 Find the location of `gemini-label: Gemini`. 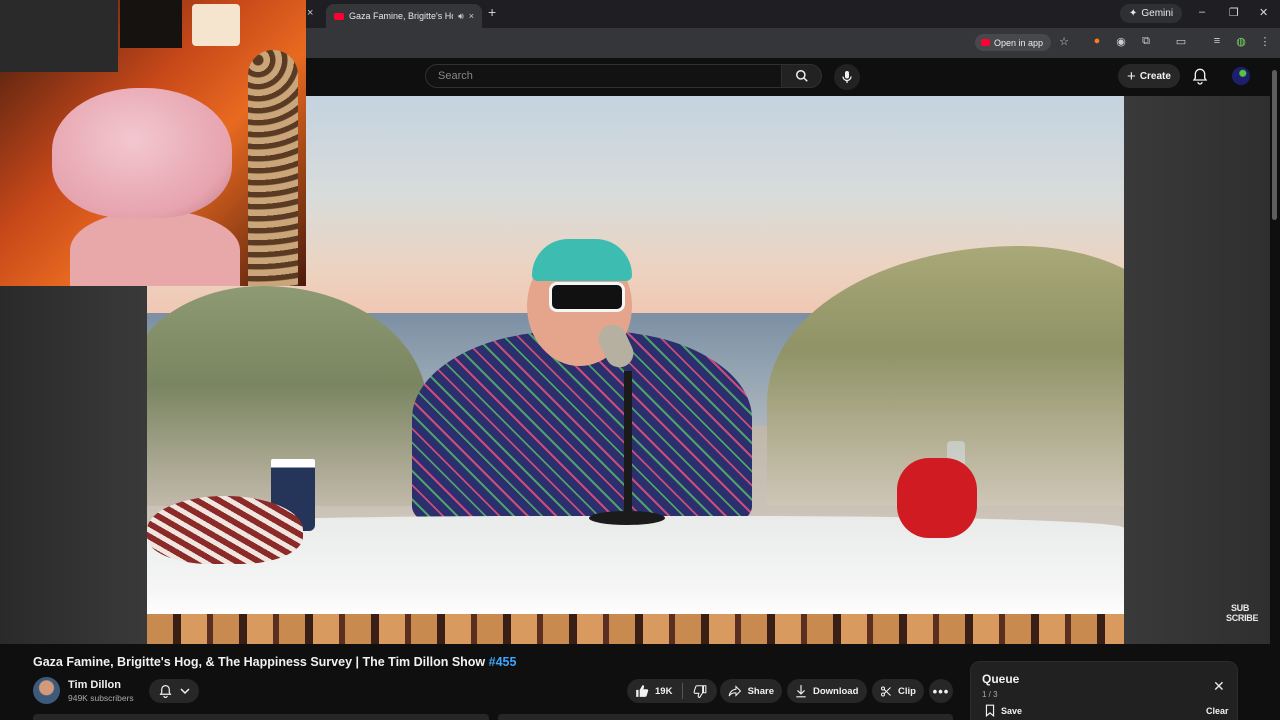

gemini-label: Gemini is located at coordinates (1157, 13).